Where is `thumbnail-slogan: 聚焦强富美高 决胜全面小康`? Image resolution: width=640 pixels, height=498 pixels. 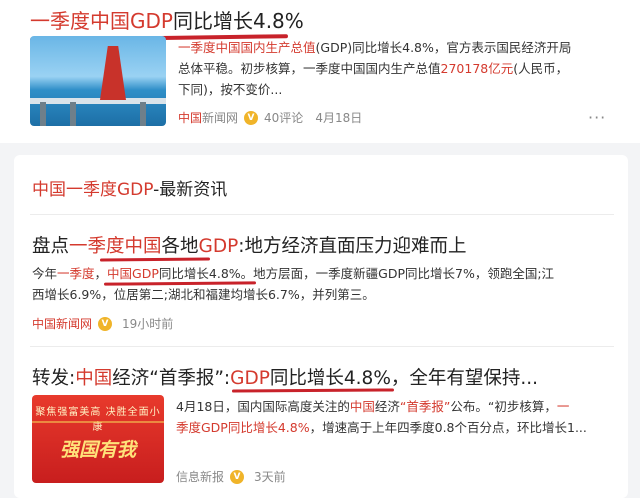 thumbnail-slogan: 聚焦强富美高 决胜全面小康 is located at coordinates (98, 420).